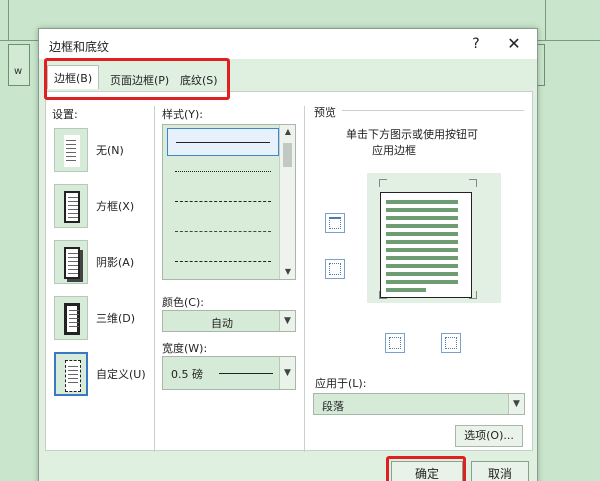 This screenshot has height=481, width=600. I want to click on style-item-dash-dot, so click(223, 262).